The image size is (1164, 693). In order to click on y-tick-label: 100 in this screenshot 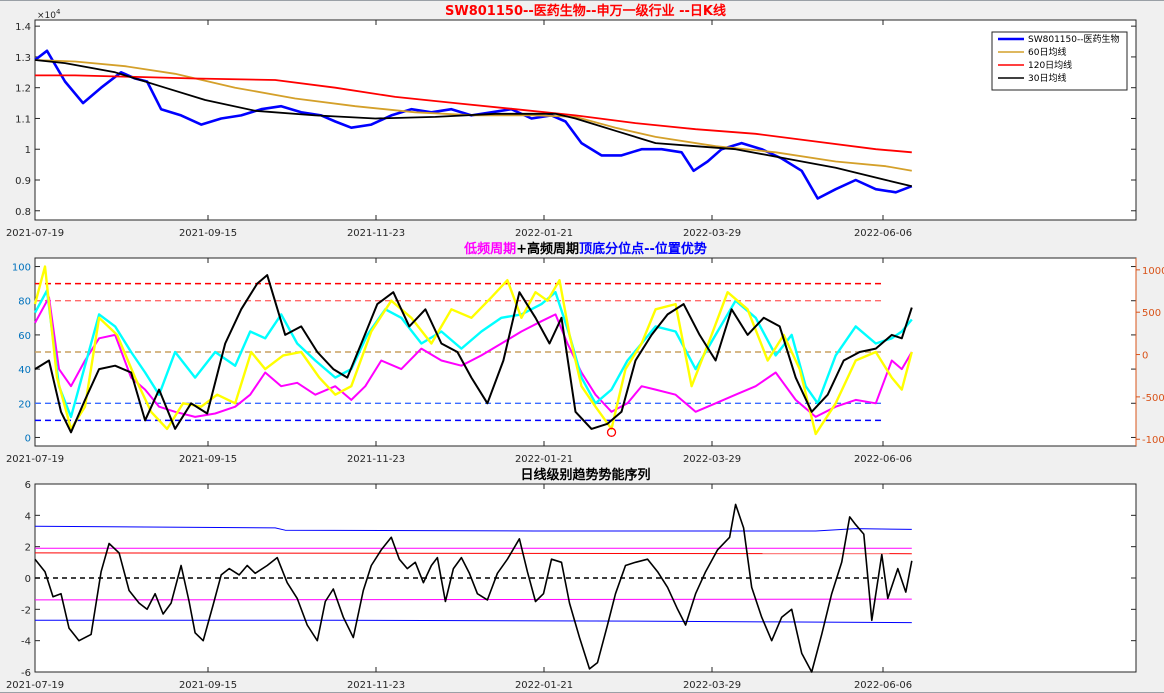, I will do `click(21, 268)`.